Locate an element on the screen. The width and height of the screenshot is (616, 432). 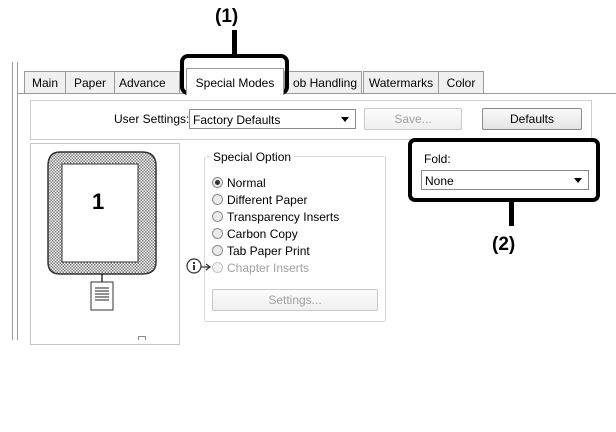
radio-normal: Normal is located at coordinates (239, 183).